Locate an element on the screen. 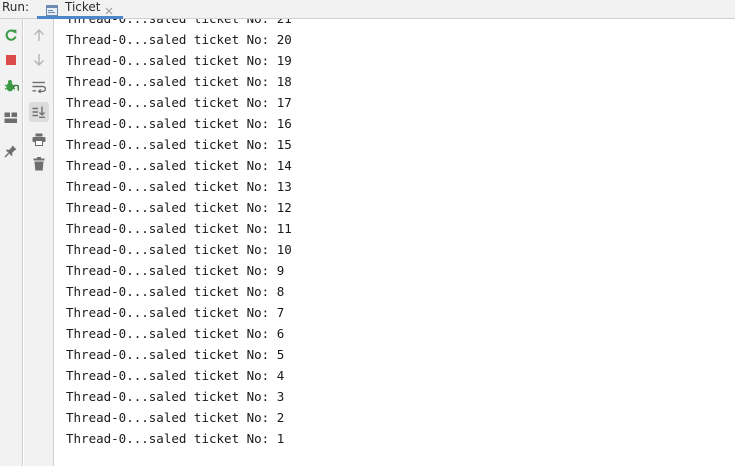 This screenshot has width=735, height=466. console-line: Thread-0...saled ticket No: 8 is located at coordinates (175, 291).